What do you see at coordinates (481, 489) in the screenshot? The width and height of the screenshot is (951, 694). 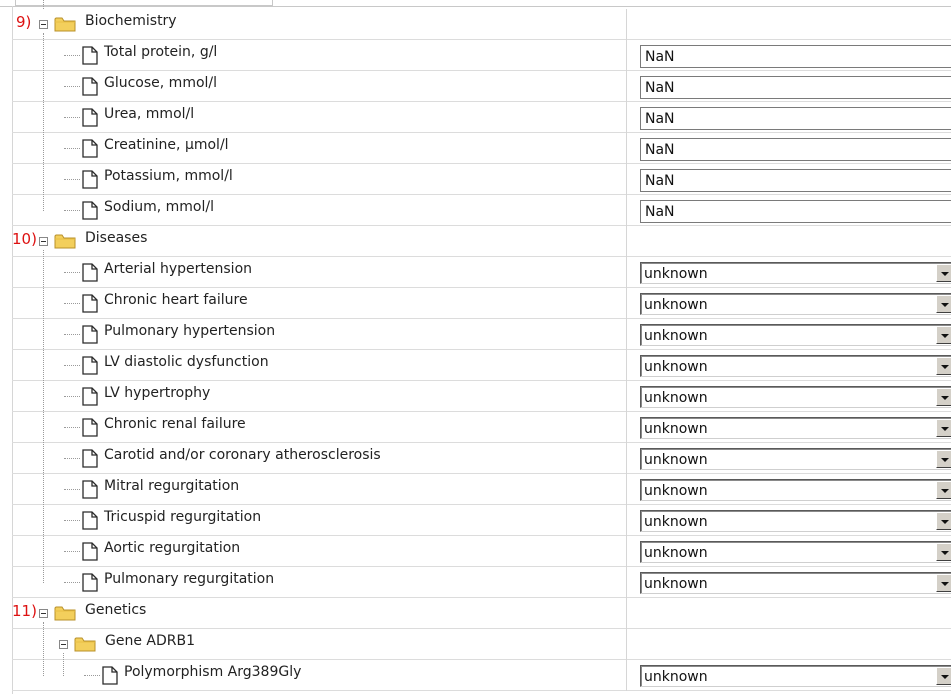 I see `property-row: Mitral regurgitation unknown` at bounding box center [481, 489].